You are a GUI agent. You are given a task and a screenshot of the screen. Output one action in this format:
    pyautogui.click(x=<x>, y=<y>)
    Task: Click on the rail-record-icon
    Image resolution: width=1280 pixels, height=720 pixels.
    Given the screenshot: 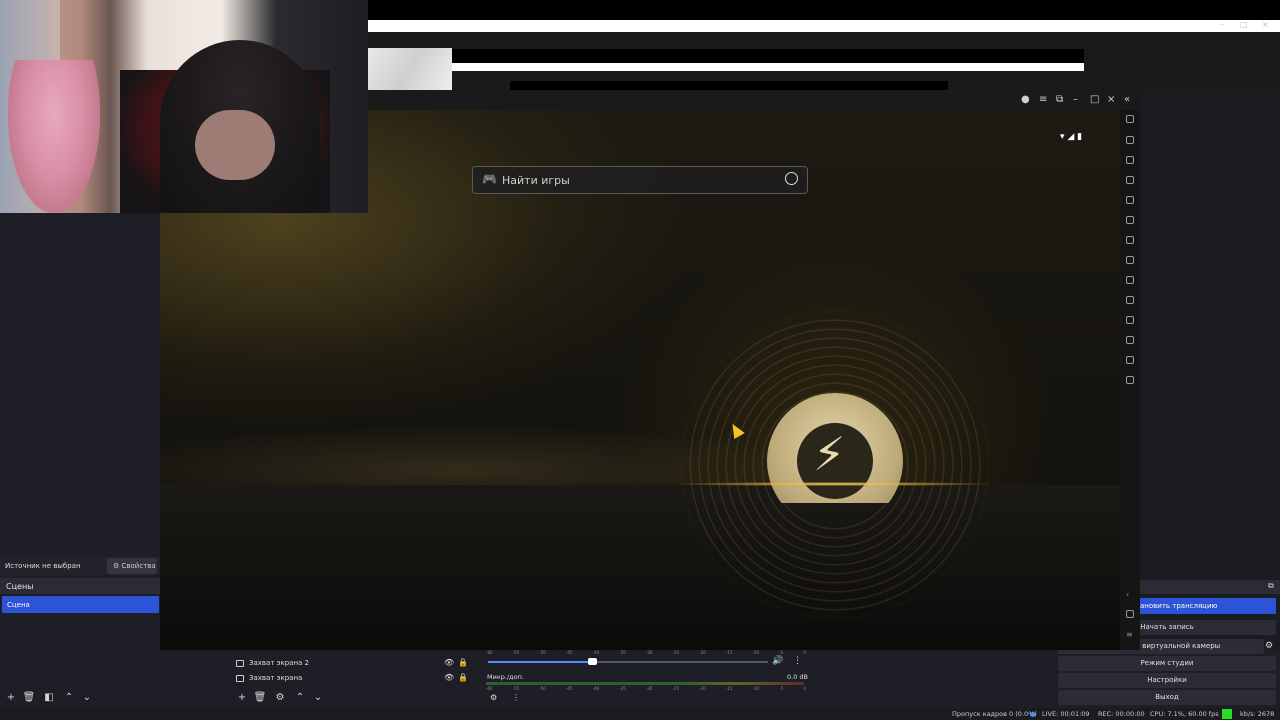 What is the action you would take?
    pyautogui.click(x=1130, y=280)
    